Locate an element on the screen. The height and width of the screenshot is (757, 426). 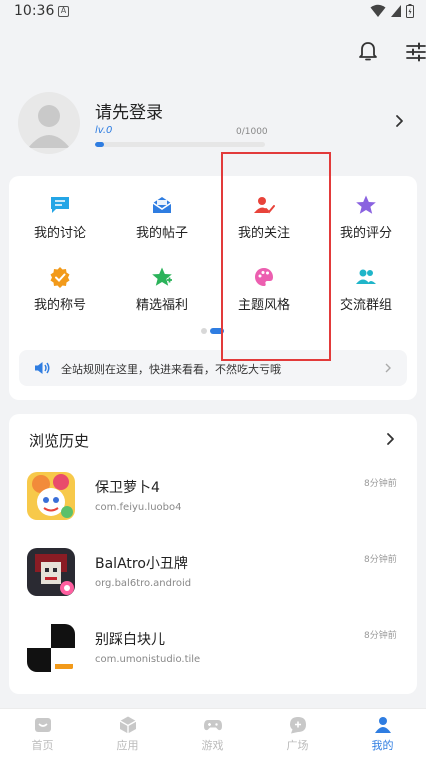
nav-item-apps: 应用 is located at coordinates (127, 733).